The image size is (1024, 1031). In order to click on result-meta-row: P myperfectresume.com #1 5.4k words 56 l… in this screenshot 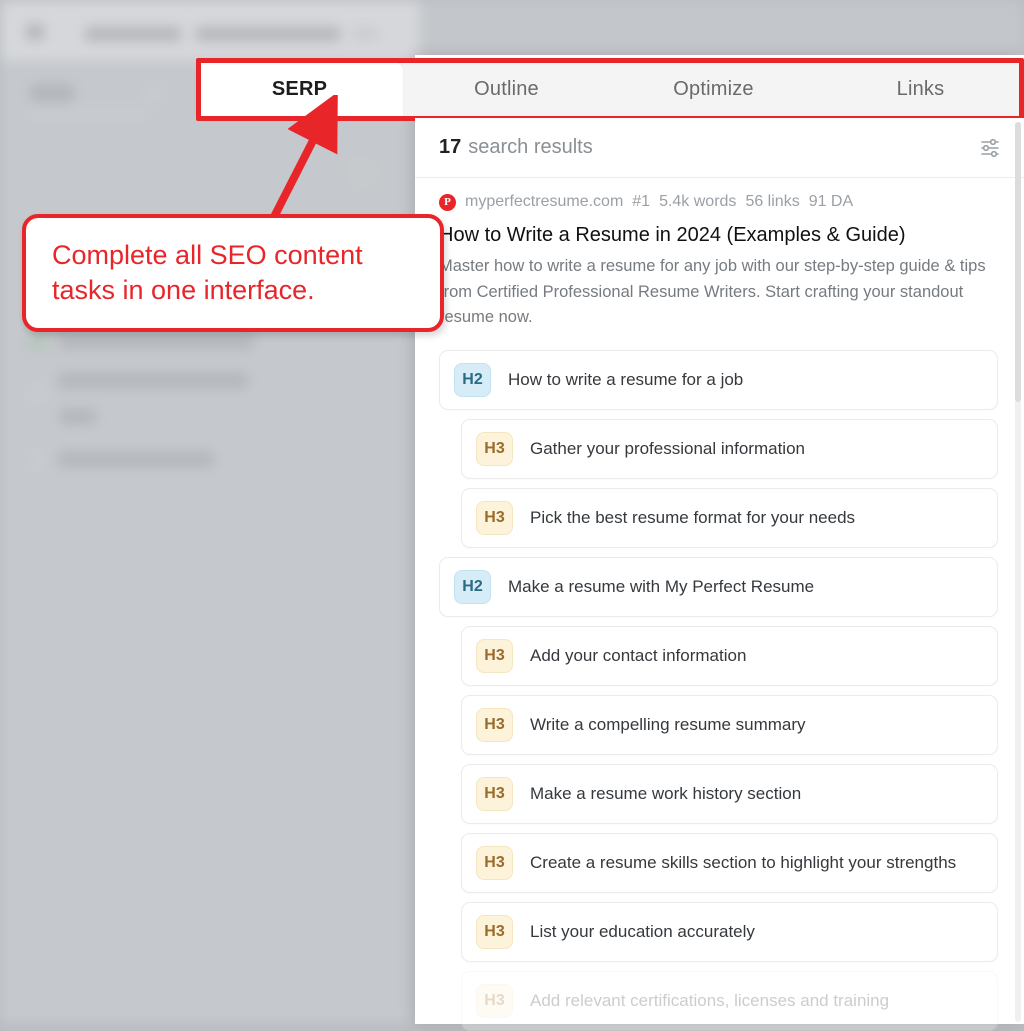, I will do `click(719, 202)`.